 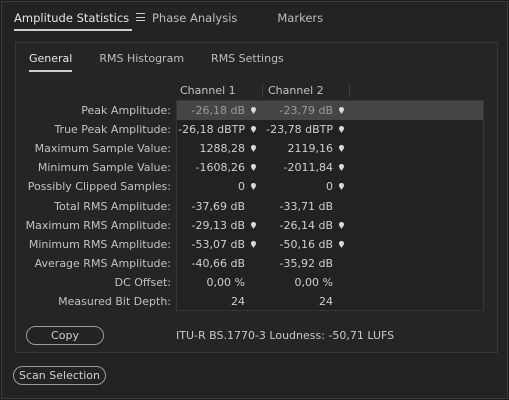 What do you see at coordinates (142, 282) in the screenshot?
I see `row-label: DC Offset:` at bounding box center [142, 282].